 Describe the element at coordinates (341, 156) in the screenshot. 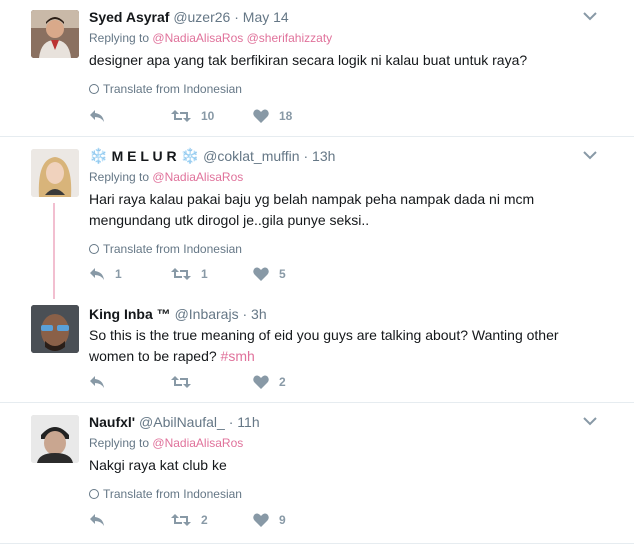

I see `tweet-header: ❄️ M E L U R ❄️ @coklat_muffin · 13h` at that location.